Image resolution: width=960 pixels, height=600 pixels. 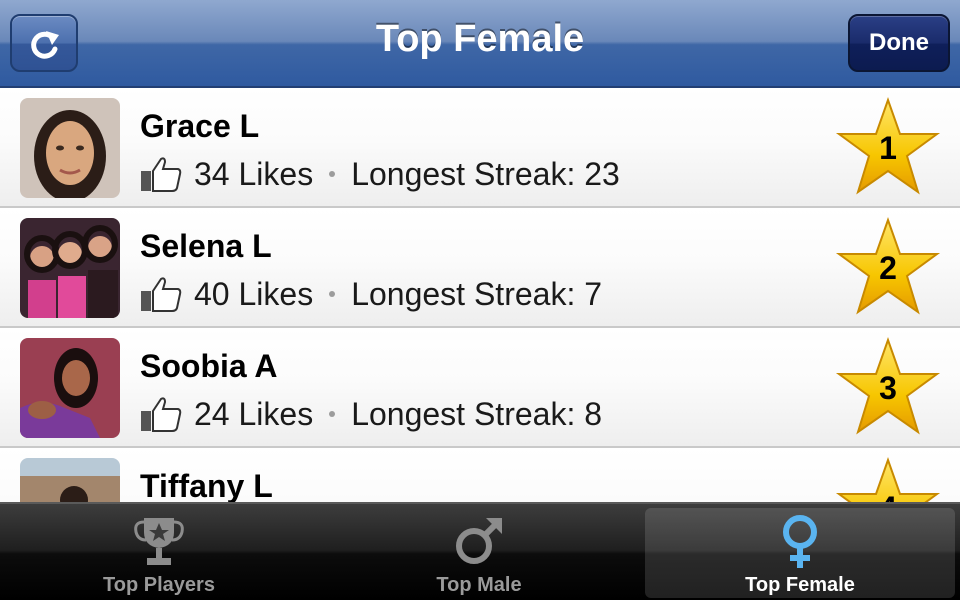 I want to click on navigation-bar: Top Female Done, so click(x=480, y=44).